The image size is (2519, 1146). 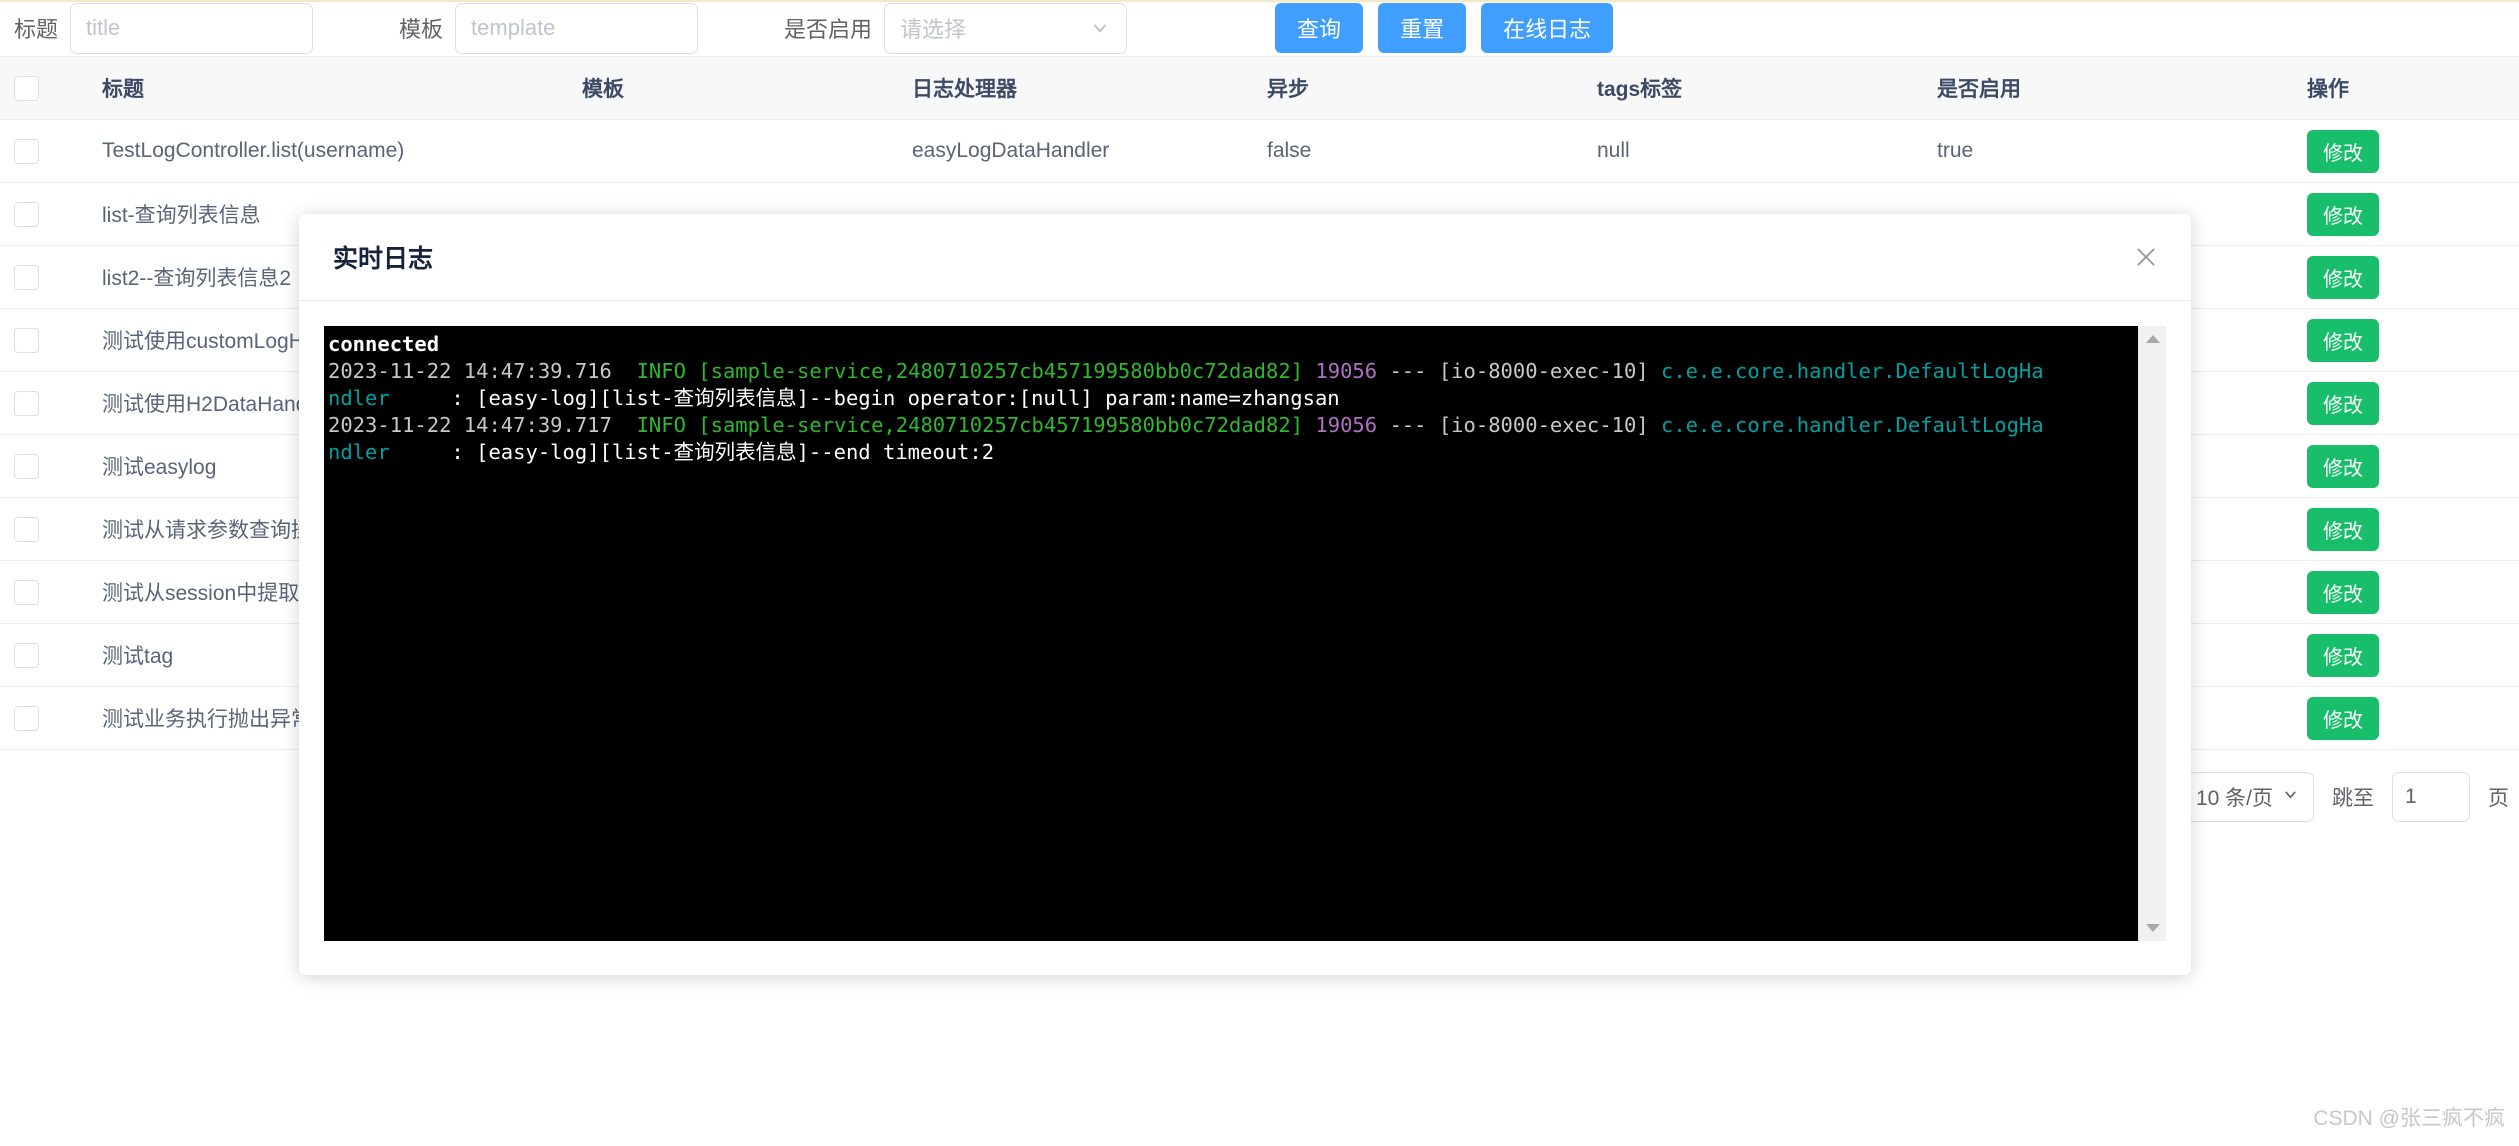 What do you see at coordinates (2247, 797) in the screenshot?
I see `page-size-select: 10 条/页` at bounding box center [2247, 797].